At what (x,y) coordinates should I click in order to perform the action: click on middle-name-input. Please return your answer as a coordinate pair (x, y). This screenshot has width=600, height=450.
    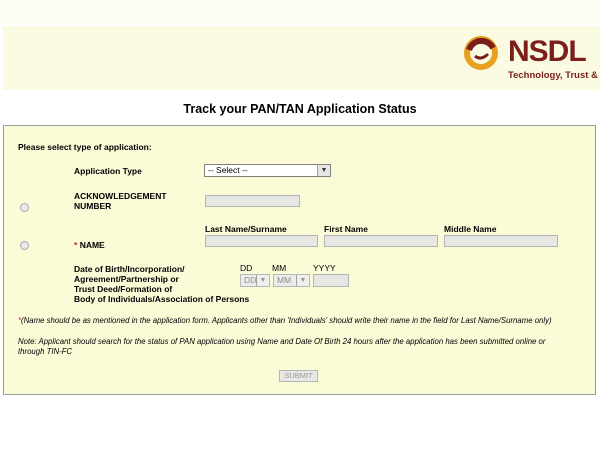
    Looking at the image, I should click on (501, 241).